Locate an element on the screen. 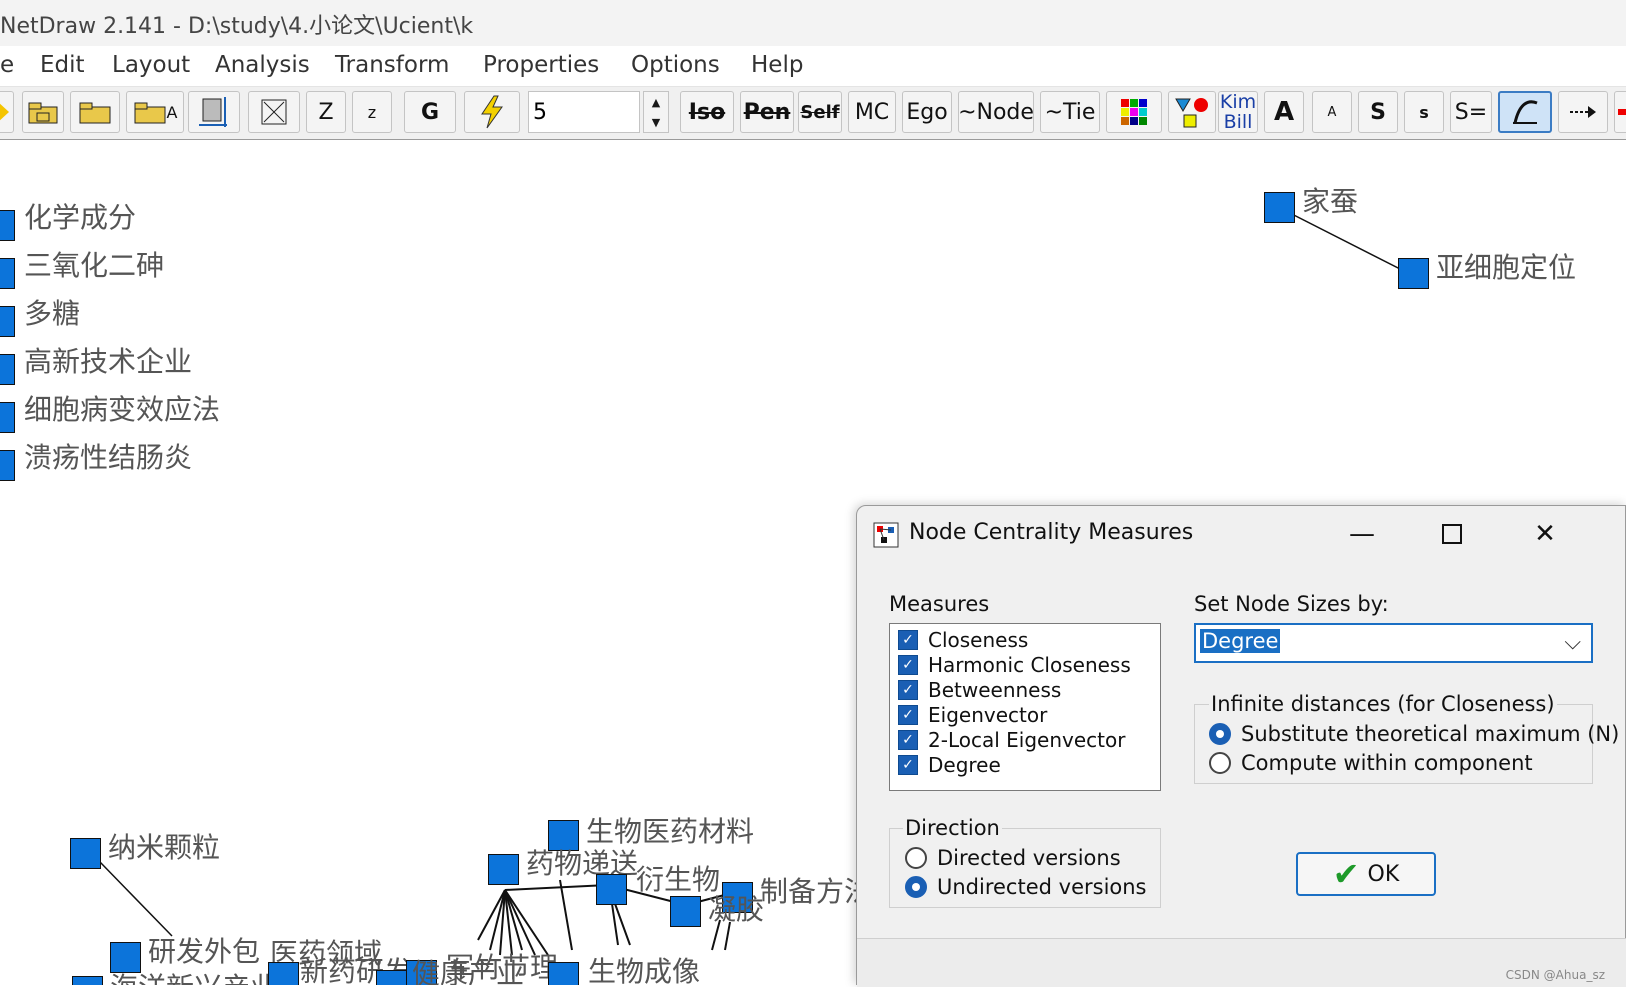  main-component-button: MC is located at coordinates (872, 112).